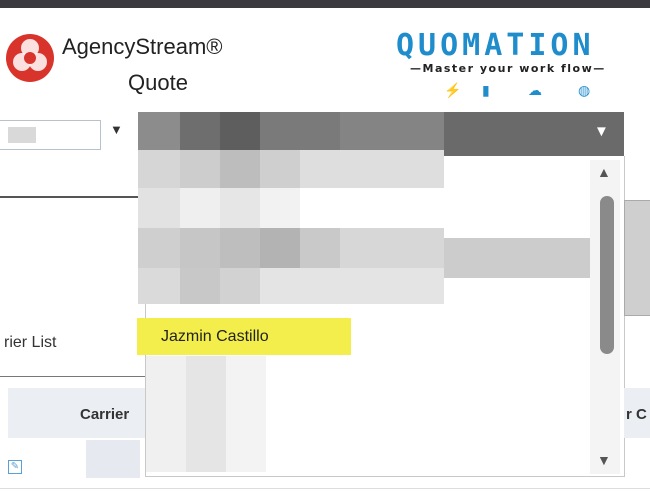  I want to click on folder-icon: ▮, so click(486, 90).